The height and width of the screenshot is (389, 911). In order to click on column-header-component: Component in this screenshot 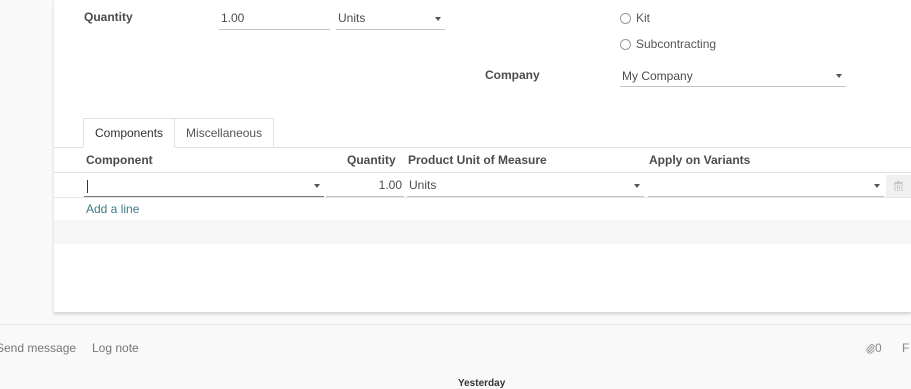, I will do `click(119, 160)`.